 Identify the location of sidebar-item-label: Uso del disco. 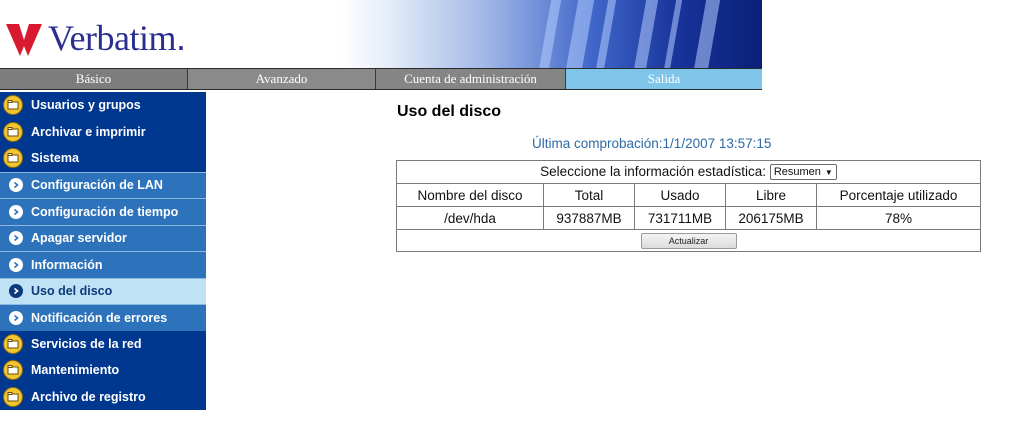
(72, 291).